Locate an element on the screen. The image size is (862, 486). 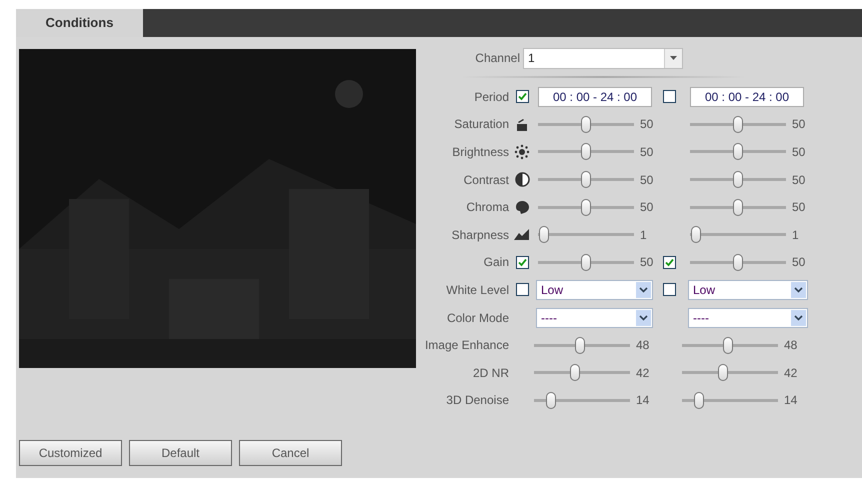
action-button: Cancel is located at coordinates (290, 453).